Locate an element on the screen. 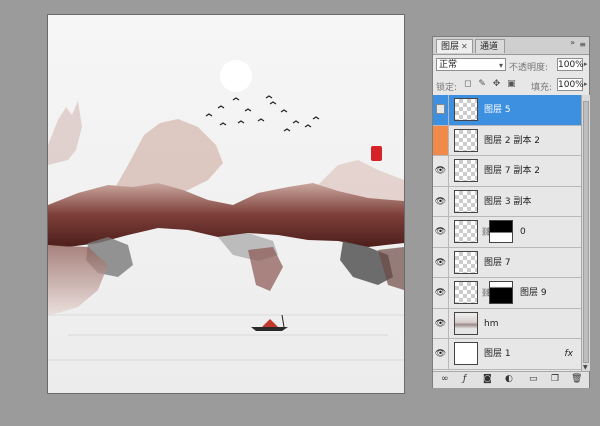 The height and width of the screenshot is (426, 600). trash-icon: 🗑 is located at coordinates (576, 379).